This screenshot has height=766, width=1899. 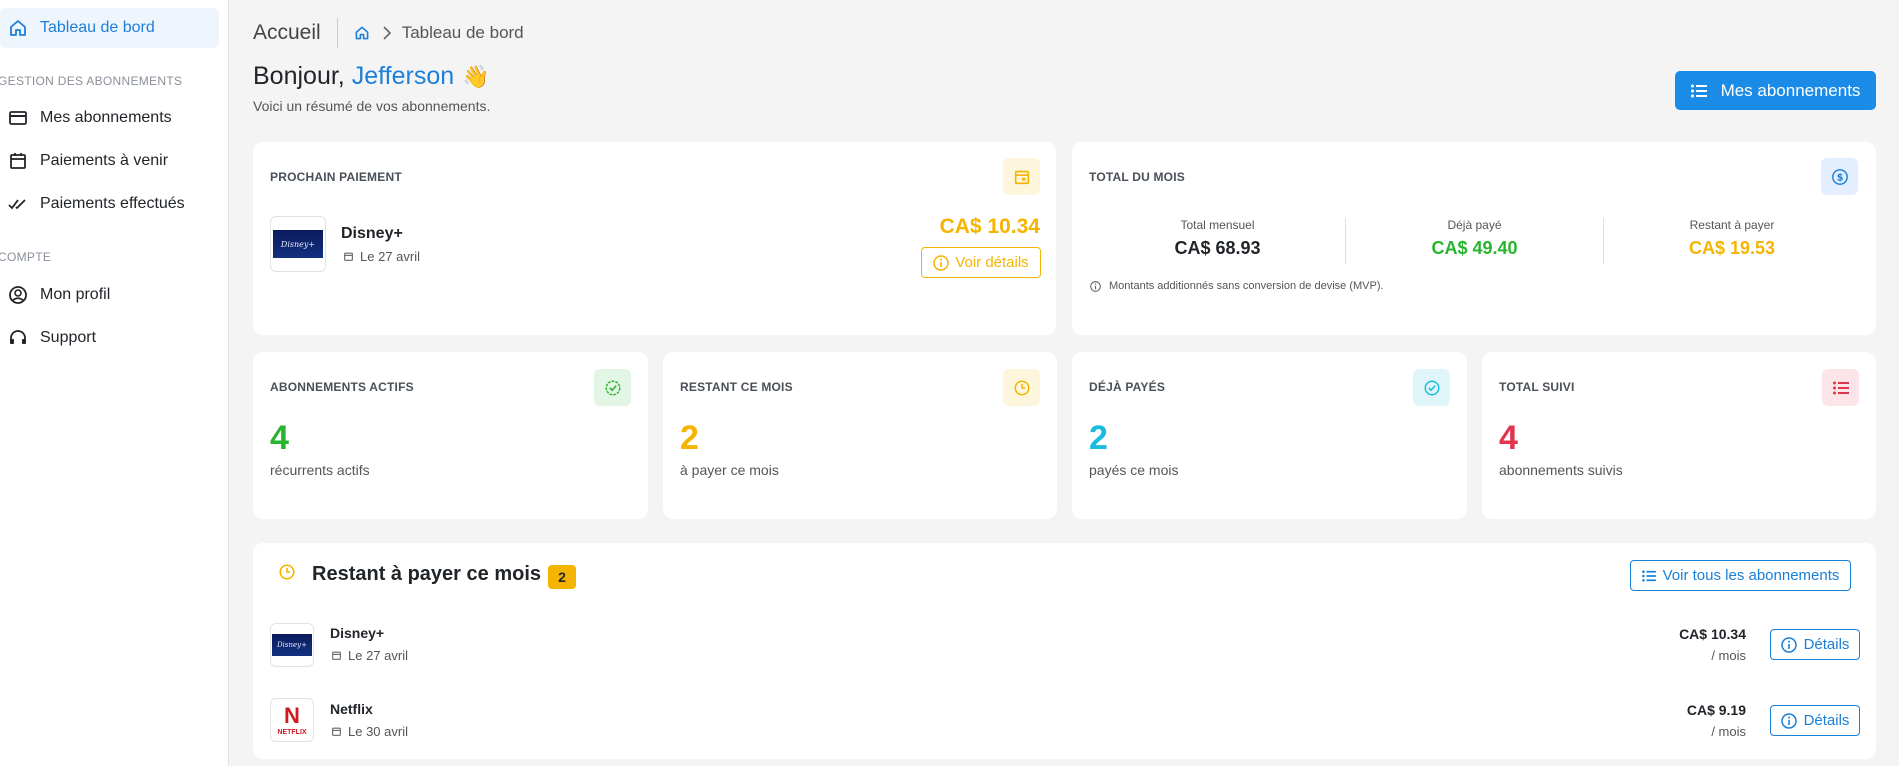 I want to click on netflix-logo: N NETFLIX, so click(x=292, y=720).